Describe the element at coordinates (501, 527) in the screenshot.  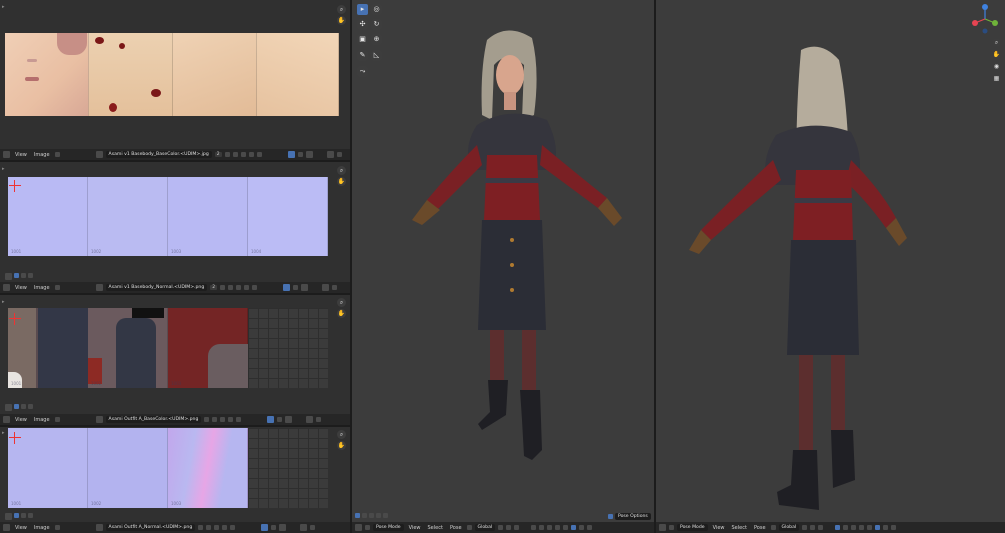
I see `pivot-icon` at that location.